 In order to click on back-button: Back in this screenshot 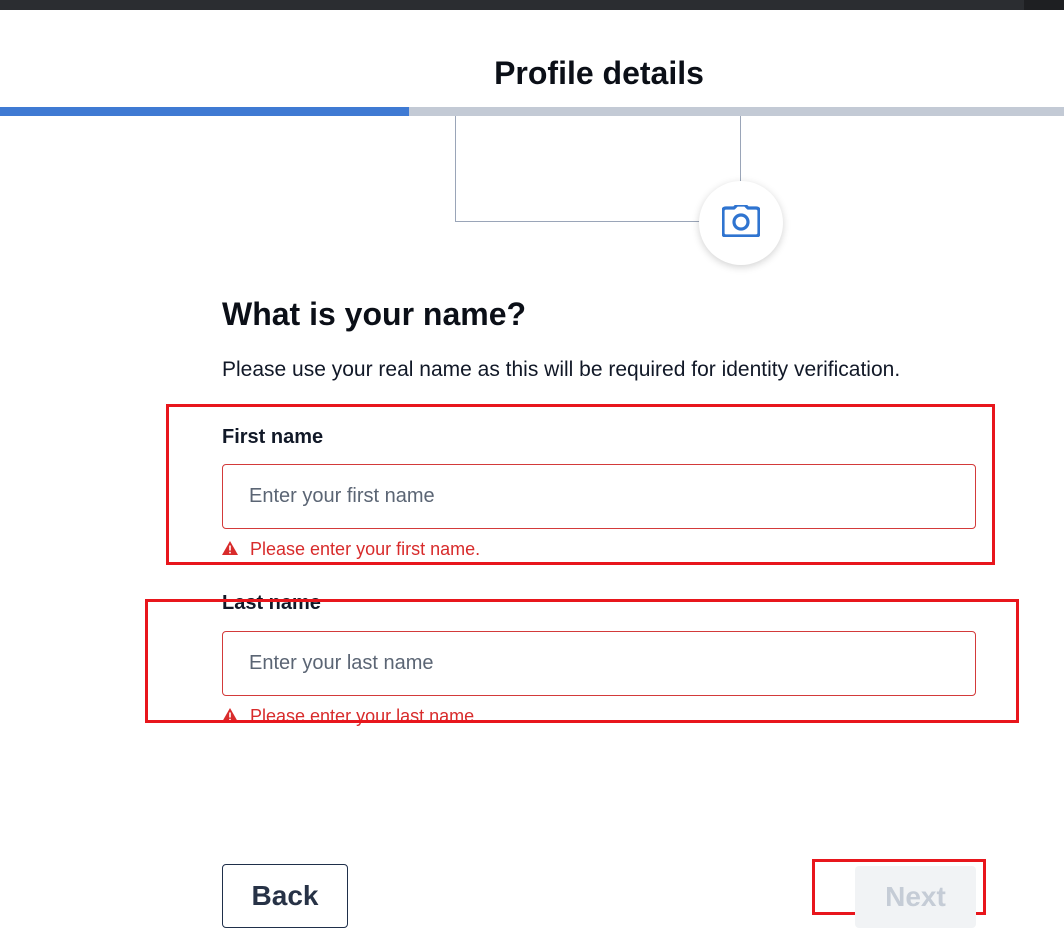, I will do `click(285, 896)`.